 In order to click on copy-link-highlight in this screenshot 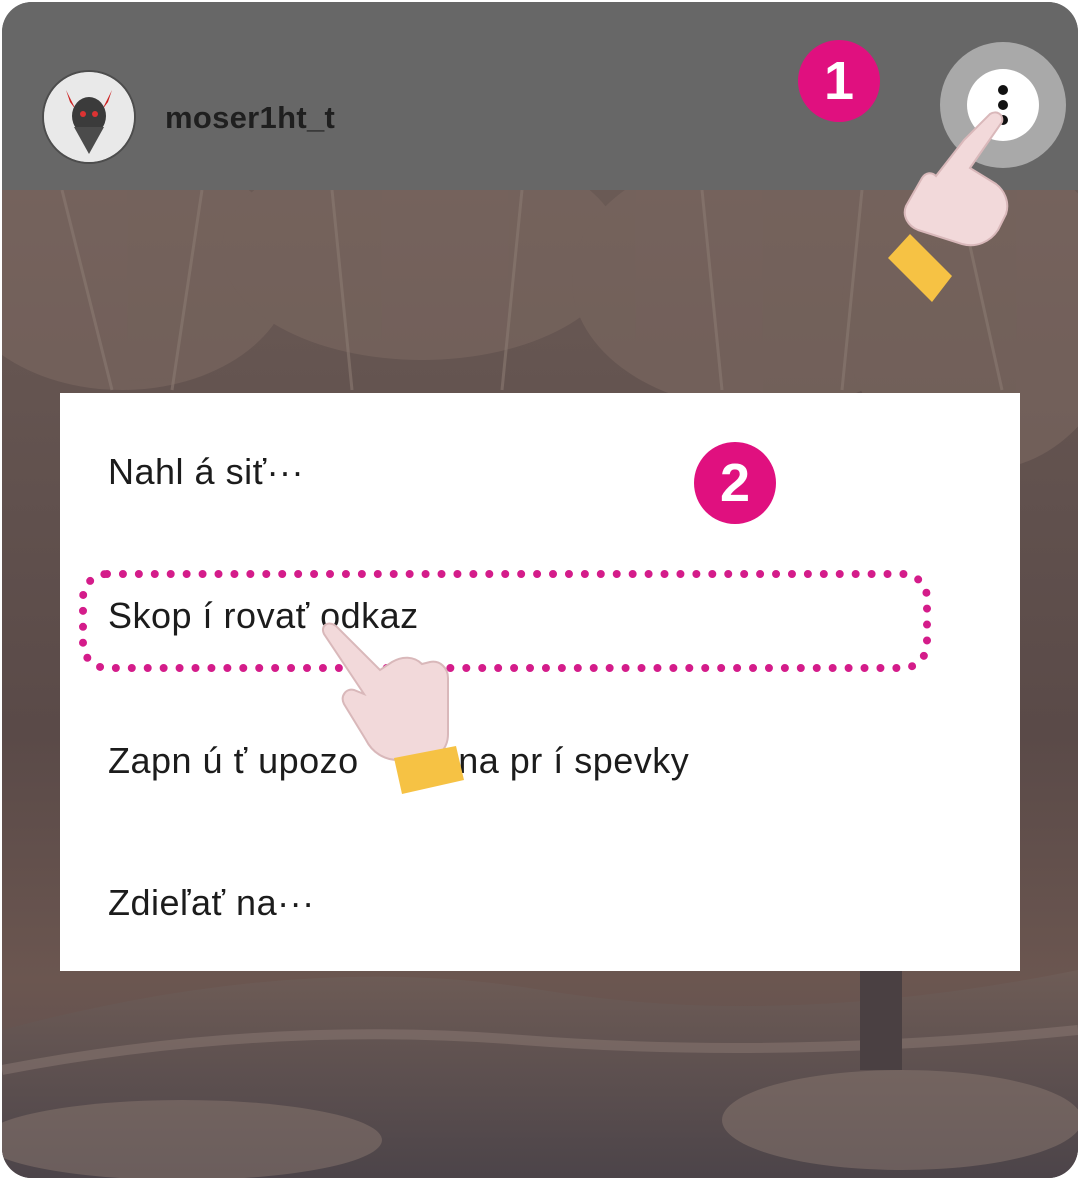, I will do `click(505, 621)`.